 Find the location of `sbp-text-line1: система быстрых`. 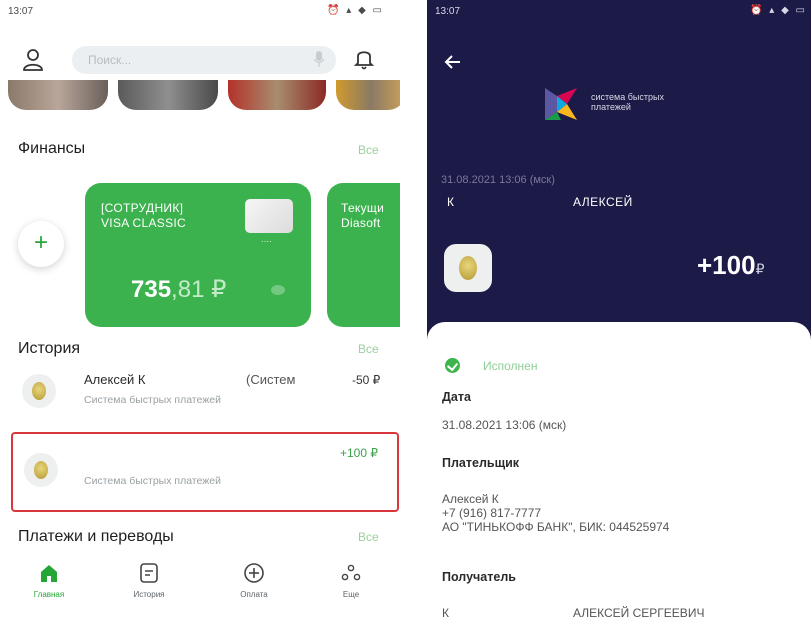

sbp-text-line1: система быстрых is located at coordinates (627, 97).